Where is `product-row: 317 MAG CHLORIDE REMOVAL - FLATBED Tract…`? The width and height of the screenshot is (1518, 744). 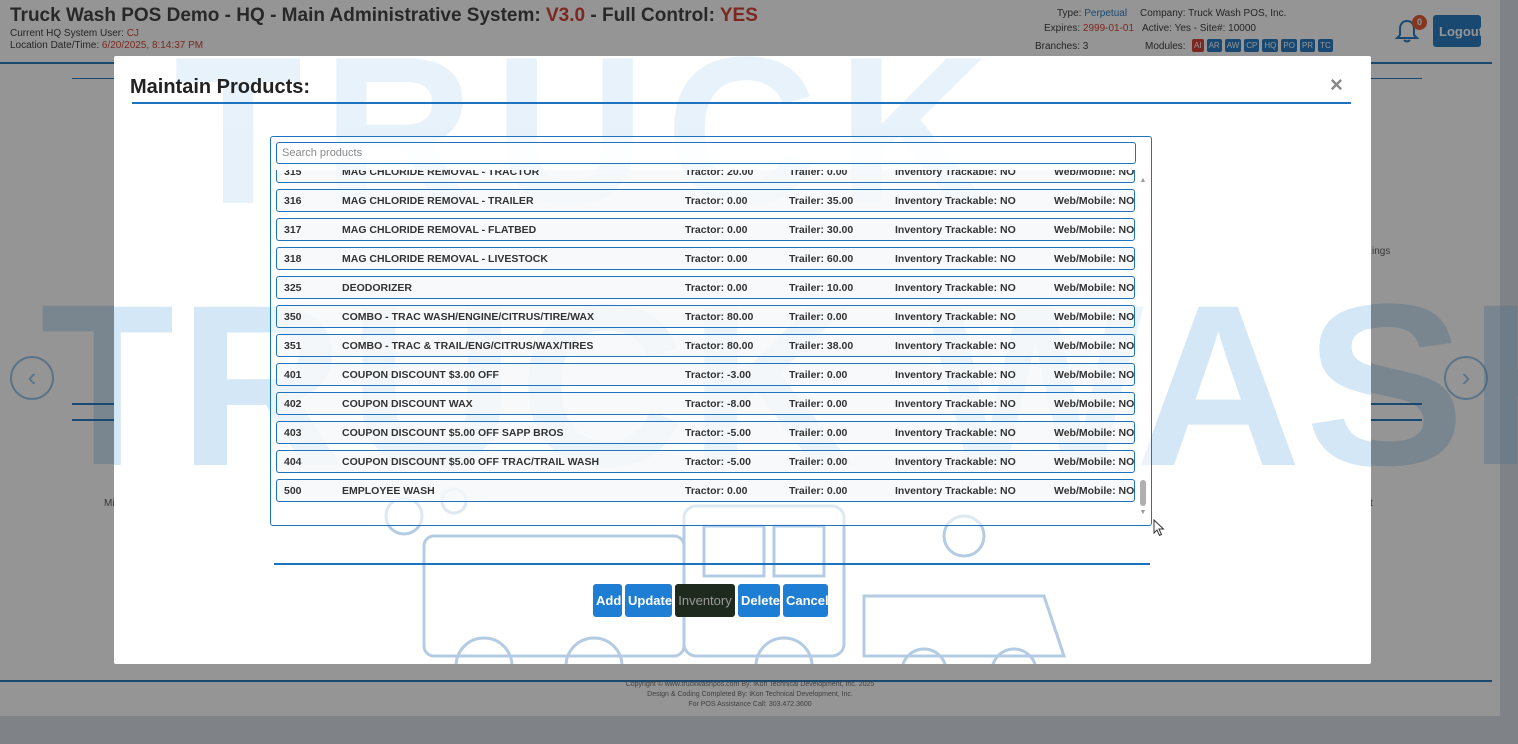 product-row: 317 MAG CHLORIDE REMOVAL - FLATBED Tract… is located at coordinates (705, 229).